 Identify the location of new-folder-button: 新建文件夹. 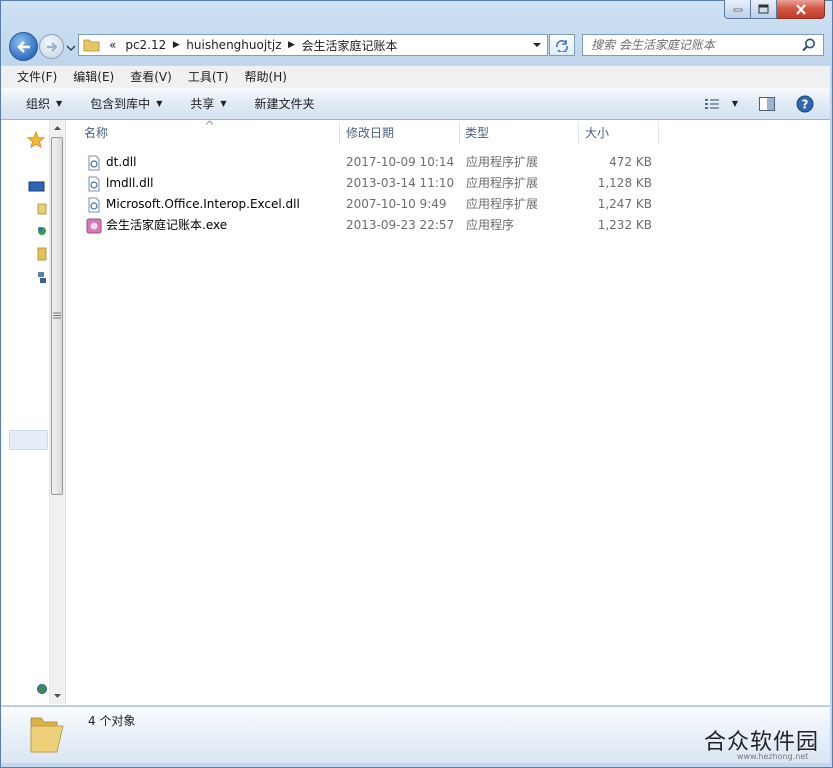
(285, 104).